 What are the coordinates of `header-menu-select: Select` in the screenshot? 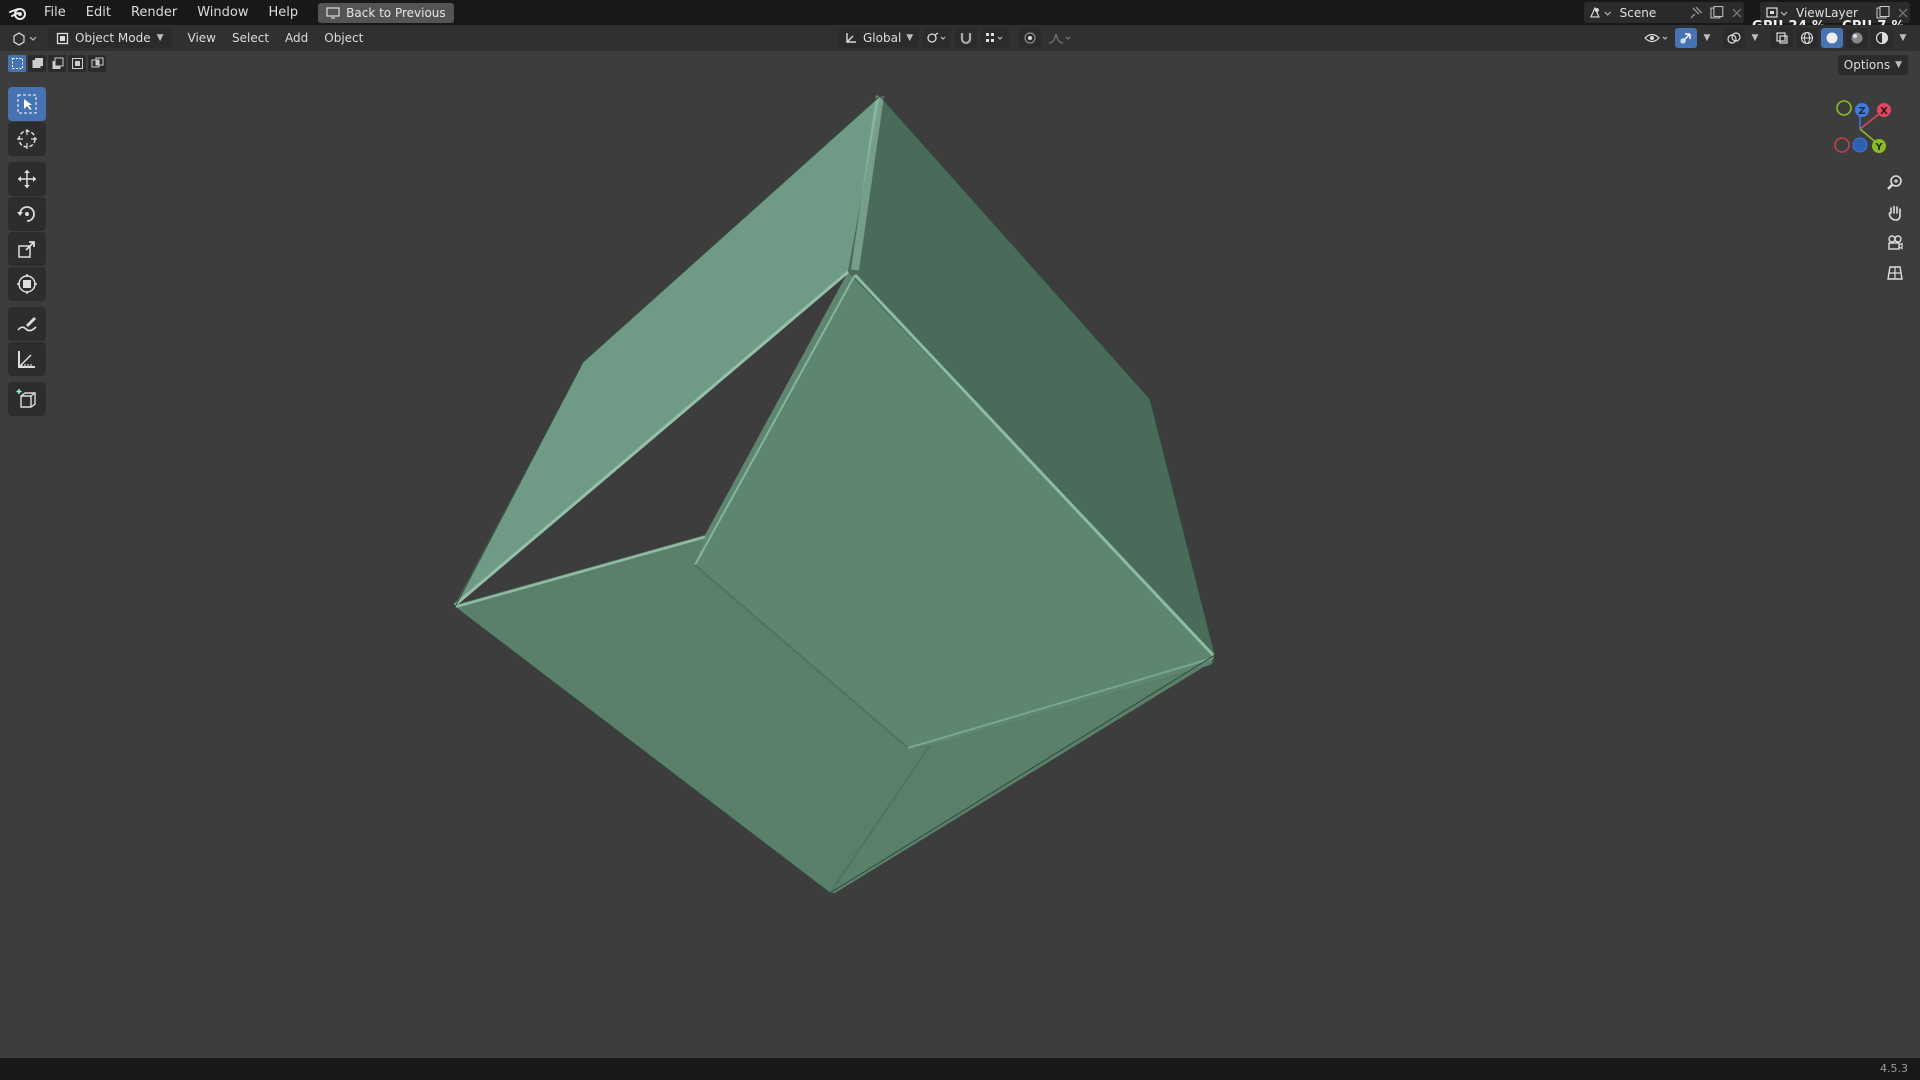 It's located at (250, 38).